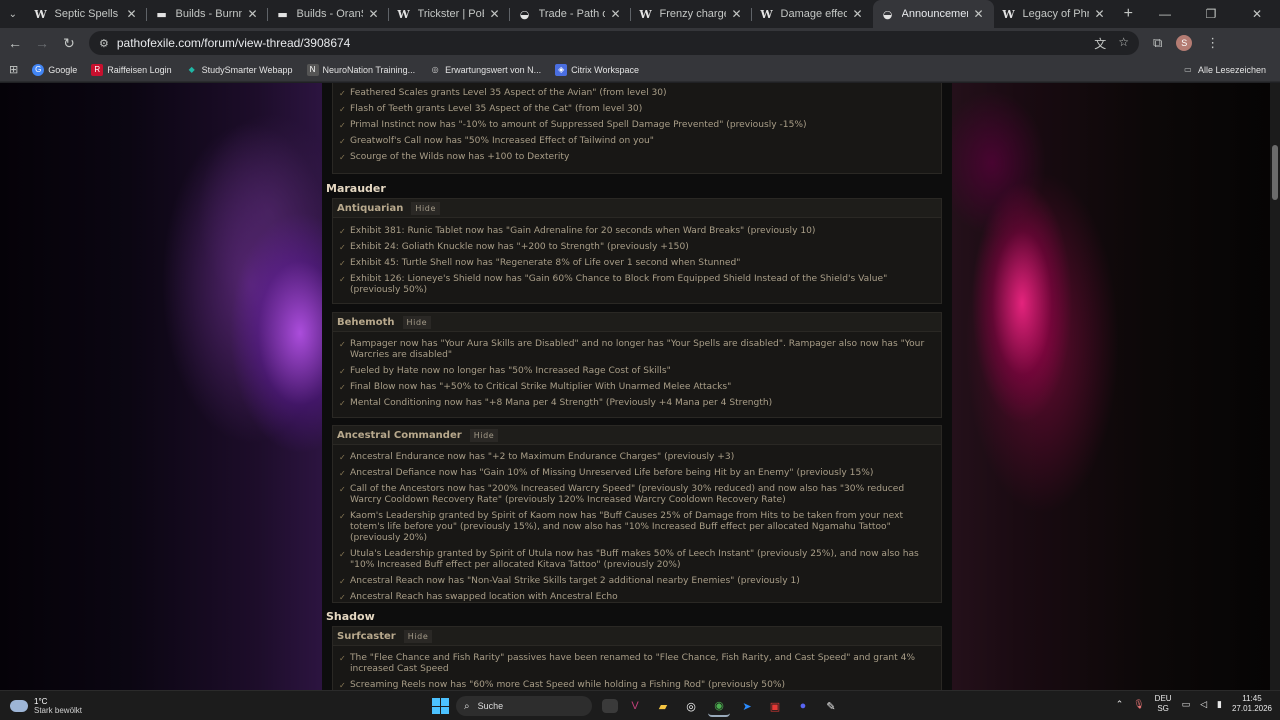  What do you see at coordinates (239, 70) in the screenshot?
I see `bookmark-studysmarter: ◆ StudySmarter Webapp` at bounding box center [239, 70].